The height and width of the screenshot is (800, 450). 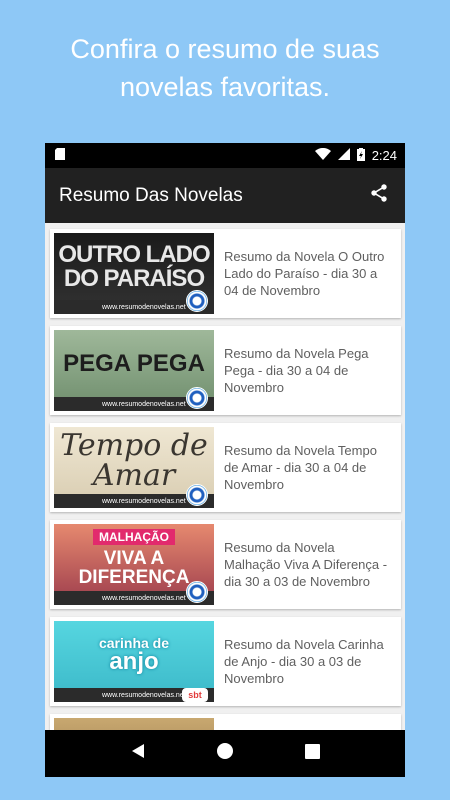 I want to click on novela-thumbnail: Tempo de Amar www.resumodenovelas.net, so click(x=134, y=467).